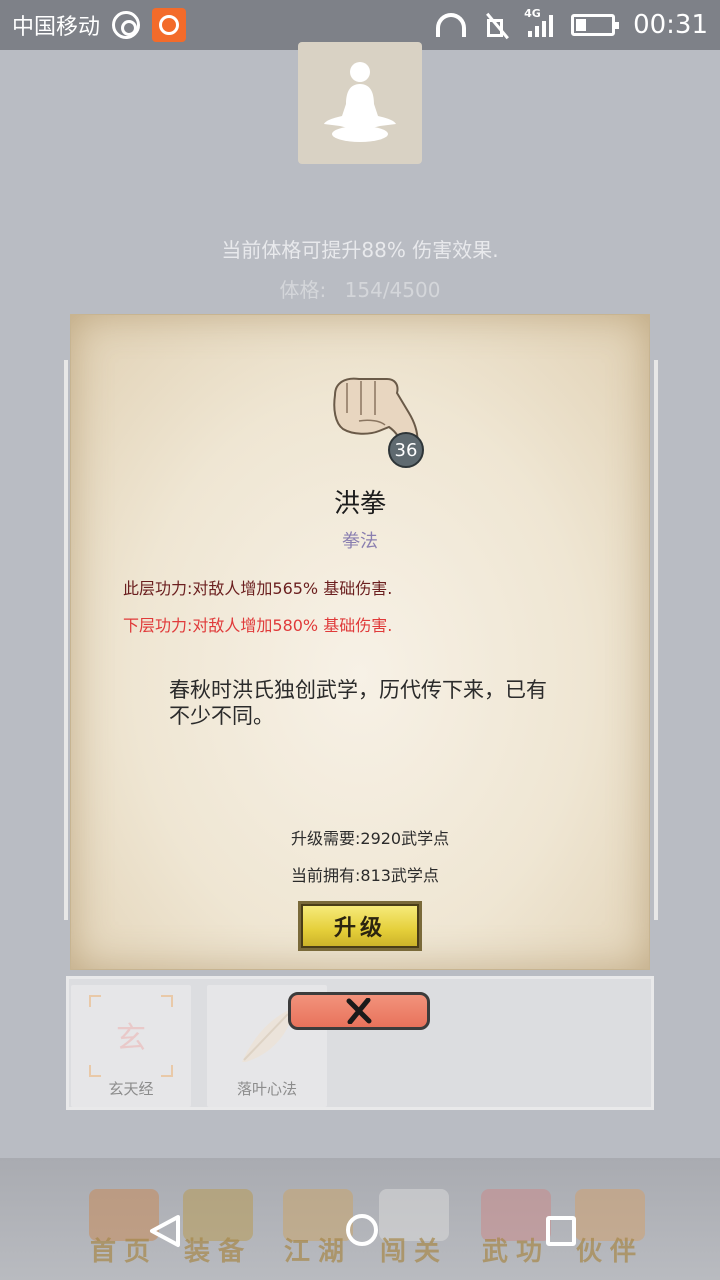 The image size is (720, 1280). I want to click on current-layer-effect: 此层功力:对敌人增加565% 基础伤害., so click(258, 588).